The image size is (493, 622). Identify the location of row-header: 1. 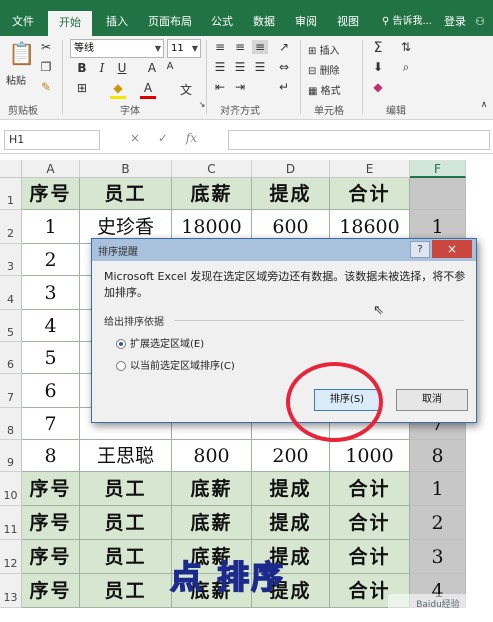
(11, 194).